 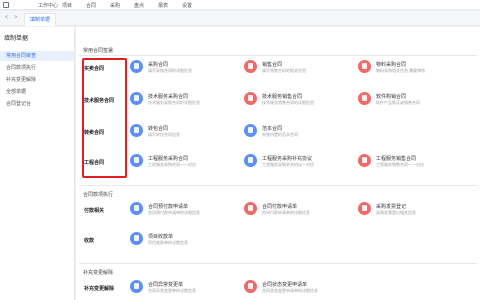 What do you see at coordinates (240, 18) in the screenshot?
I see `tab-bar: < > 填制单据` at bounding box center [240, 18].